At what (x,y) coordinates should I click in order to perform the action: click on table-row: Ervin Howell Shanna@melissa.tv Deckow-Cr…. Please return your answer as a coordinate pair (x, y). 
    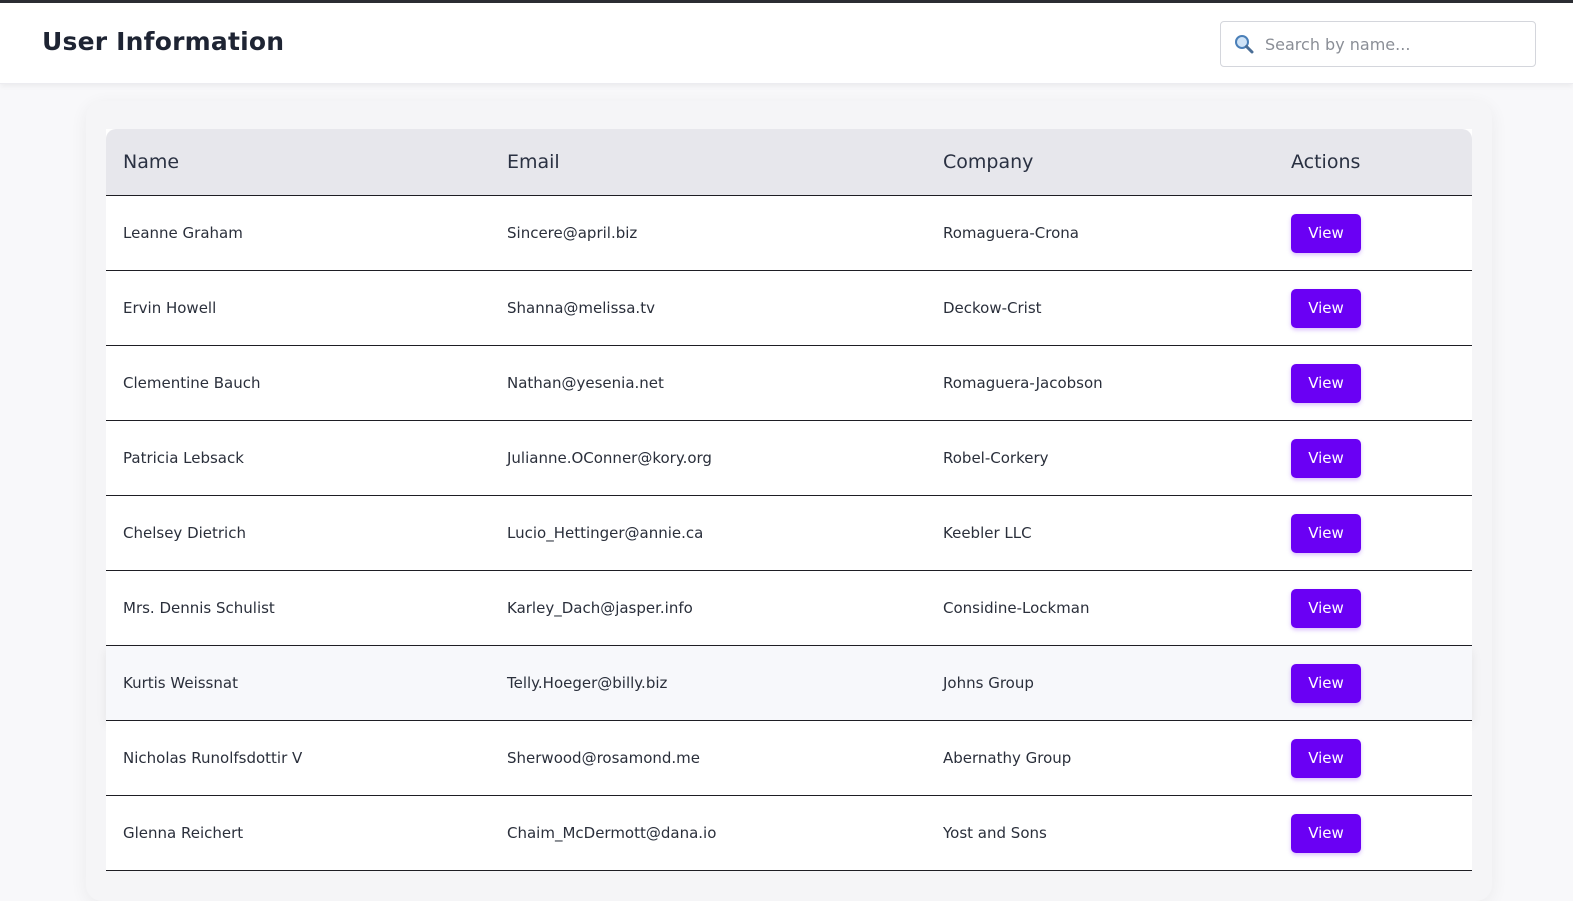
    Looking at the image, I should click on (789, 308).